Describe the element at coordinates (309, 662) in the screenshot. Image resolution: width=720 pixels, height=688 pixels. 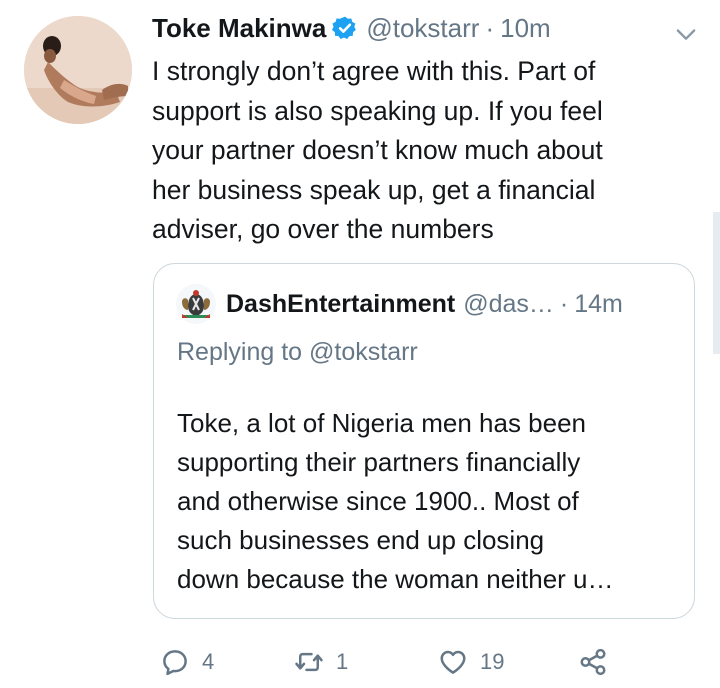
I see `retweet-icon` at that location.